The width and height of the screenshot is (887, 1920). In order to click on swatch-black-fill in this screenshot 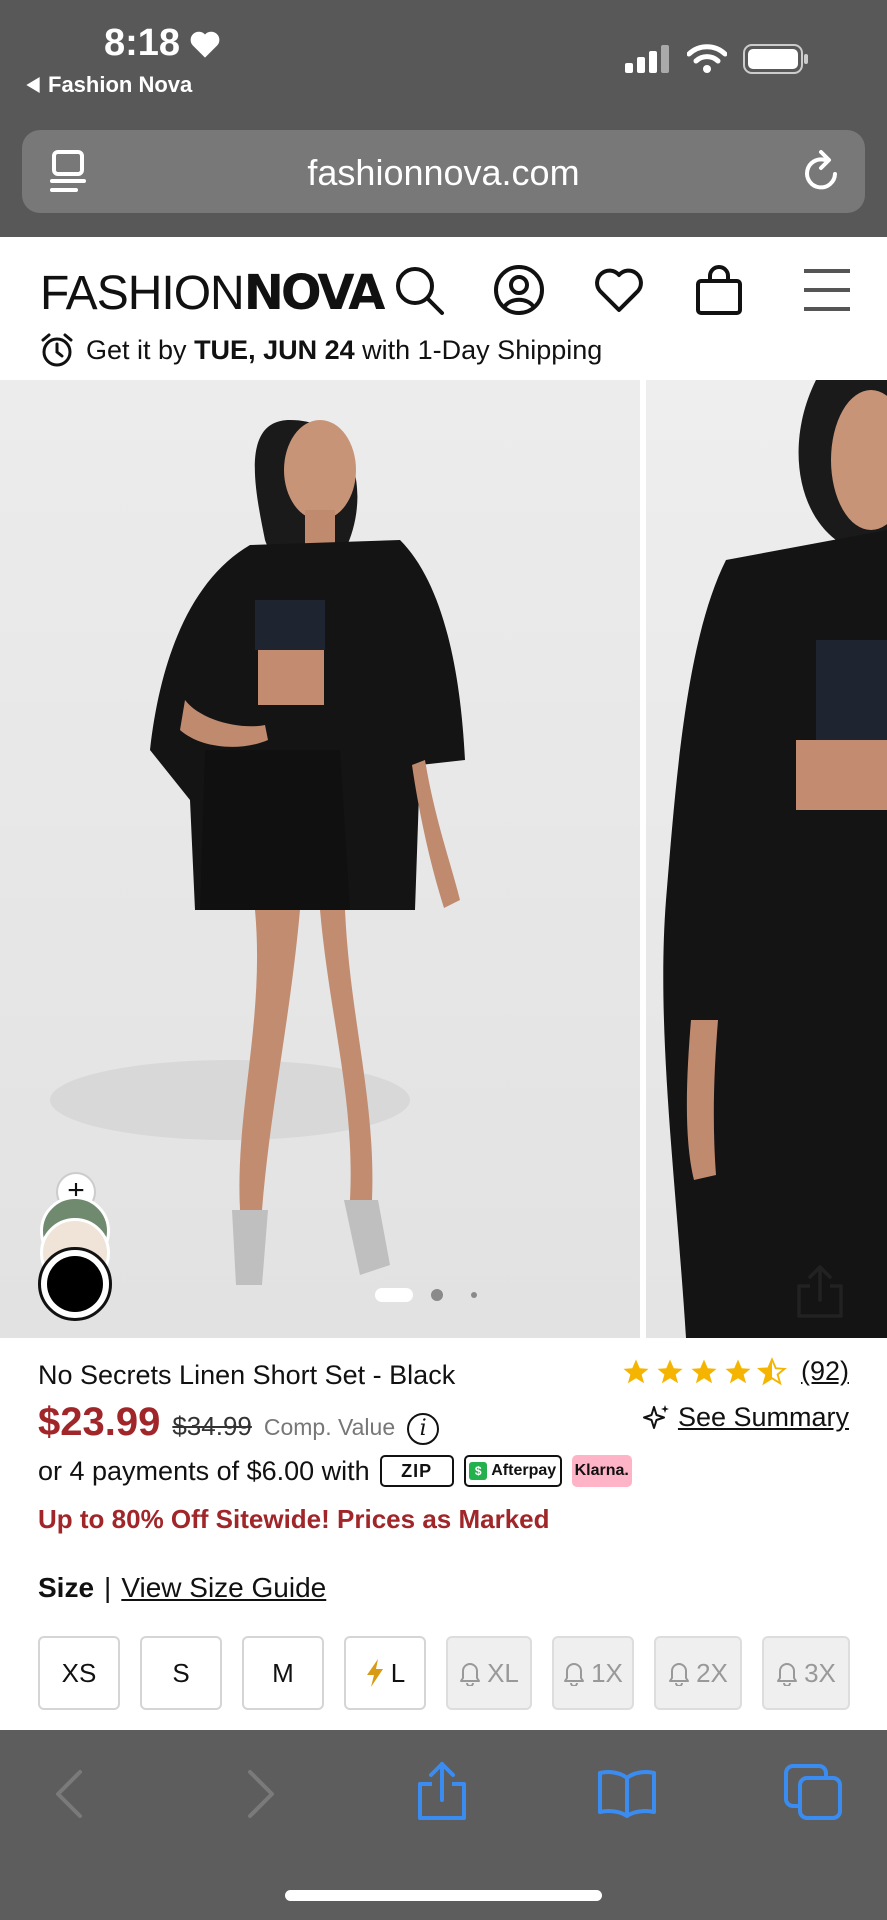, I will do `click(75, 1284)`.